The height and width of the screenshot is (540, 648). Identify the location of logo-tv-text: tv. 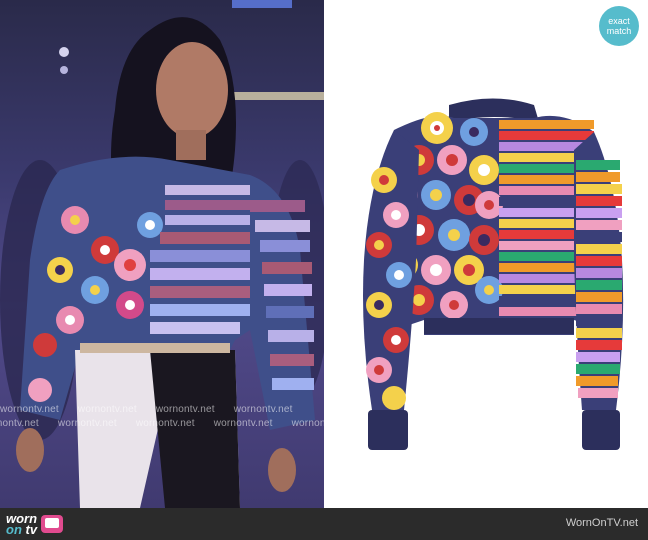
(31, 529).